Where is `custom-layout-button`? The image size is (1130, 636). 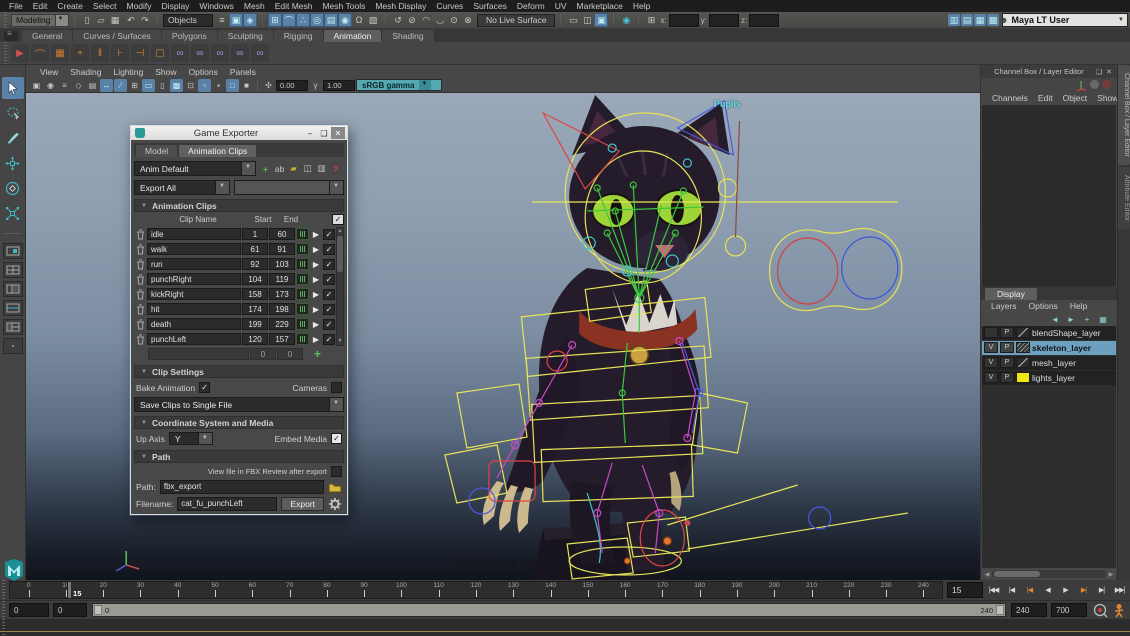 custom-layout-button is located at coordinates (12, 346).